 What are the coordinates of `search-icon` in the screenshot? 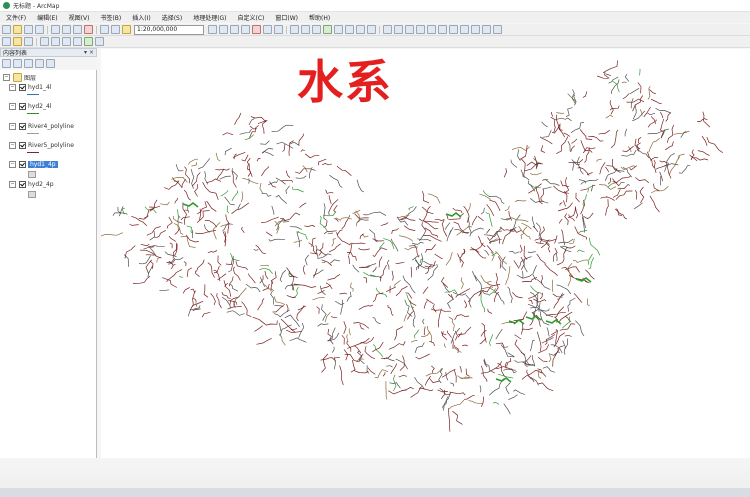 It's located at (245, 29).